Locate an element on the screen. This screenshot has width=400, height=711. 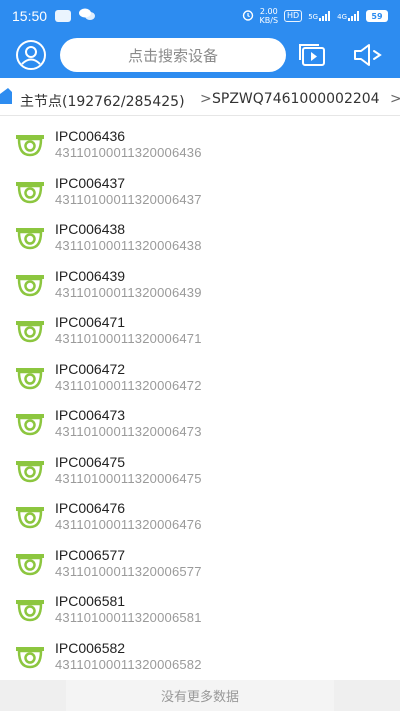
device-name: IPC006437 is located at coordinates (90, 182).